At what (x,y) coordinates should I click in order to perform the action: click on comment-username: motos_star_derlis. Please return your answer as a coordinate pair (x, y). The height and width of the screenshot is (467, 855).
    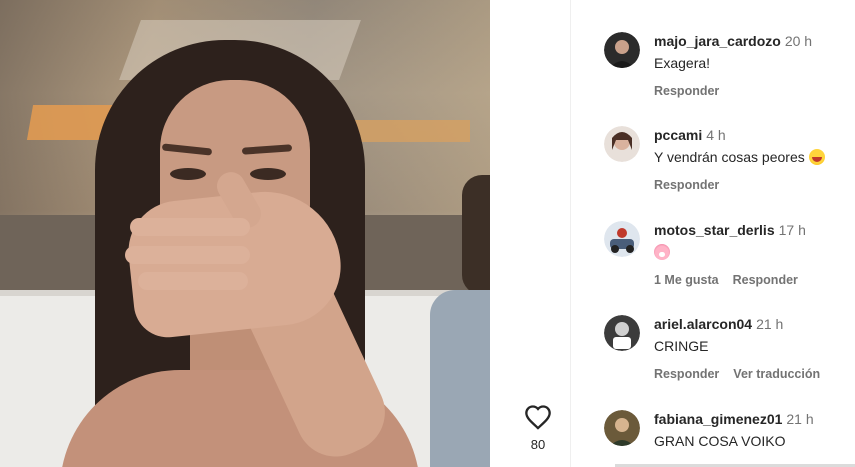
    Looking at the image, I should click on (714, 230).